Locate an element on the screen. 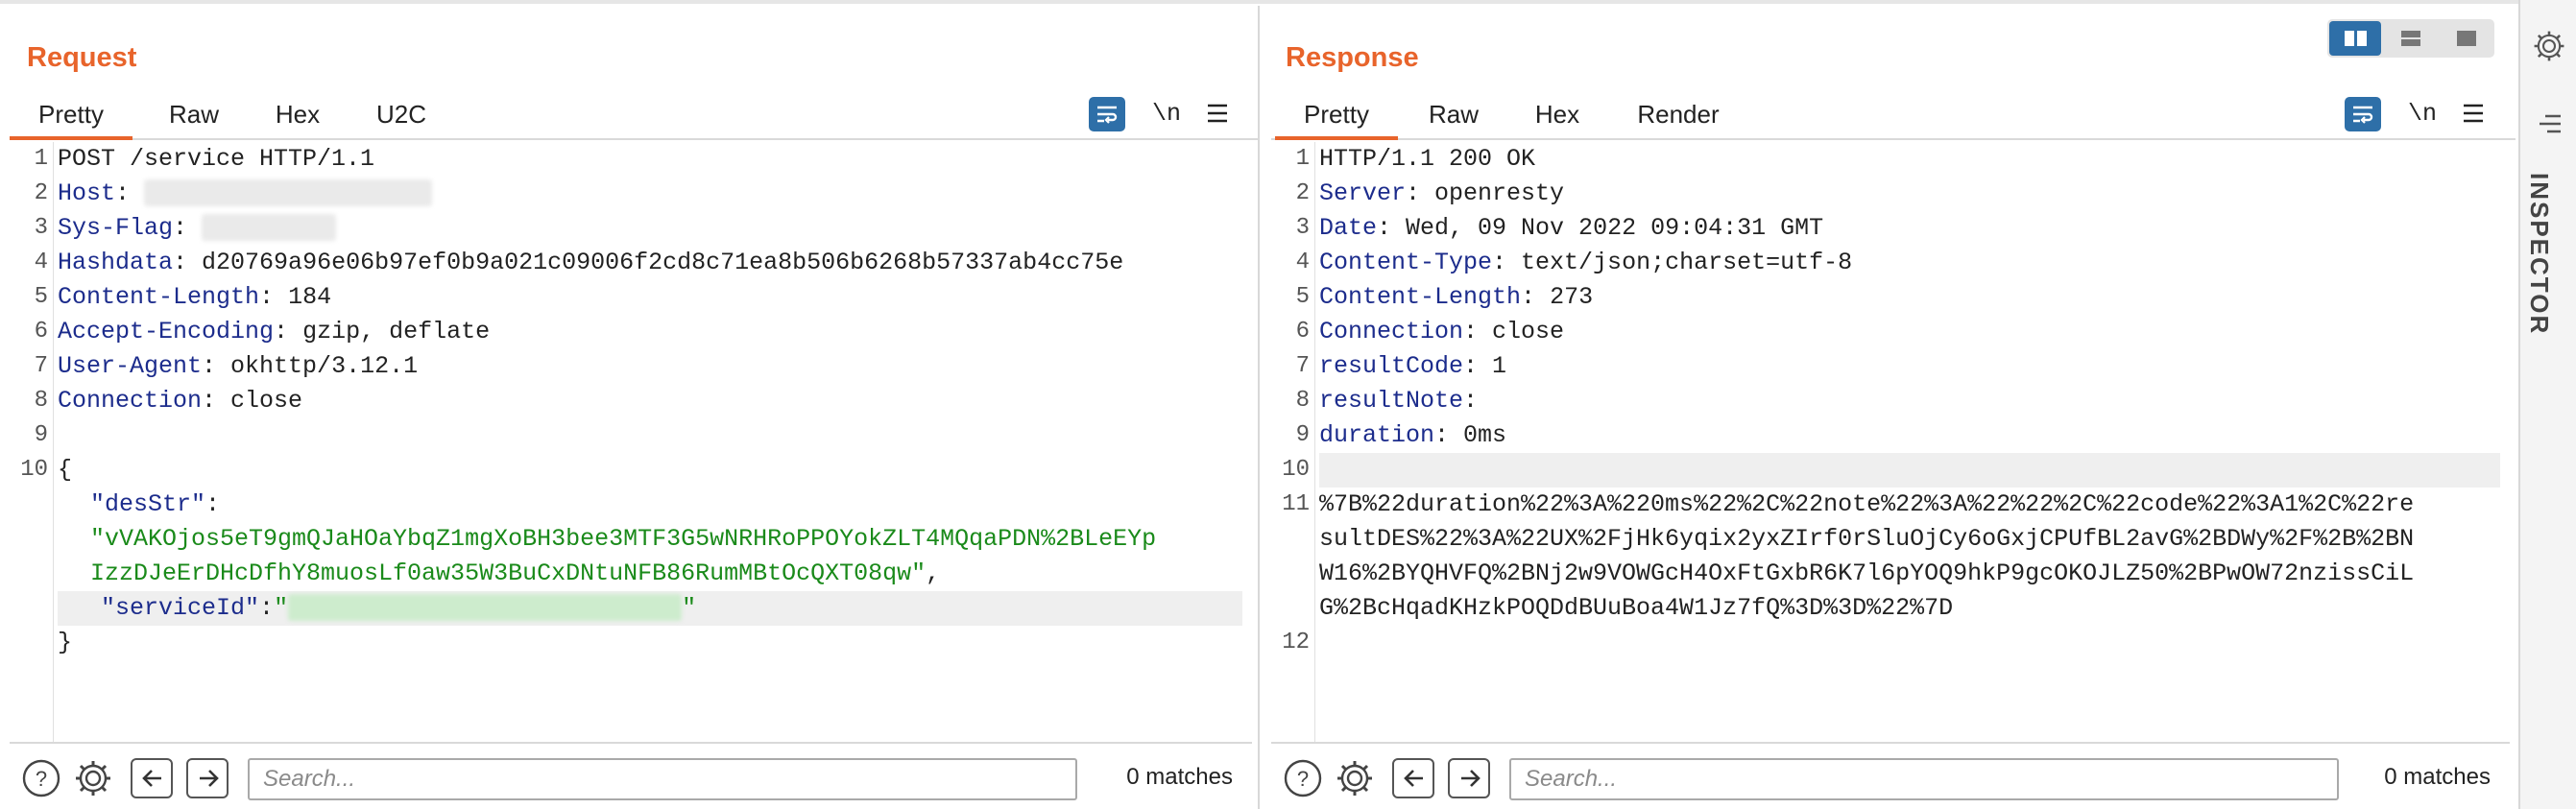 This screenshot has width=2576, height=809. tab-render: Render is located at coordinates (1678, 115).